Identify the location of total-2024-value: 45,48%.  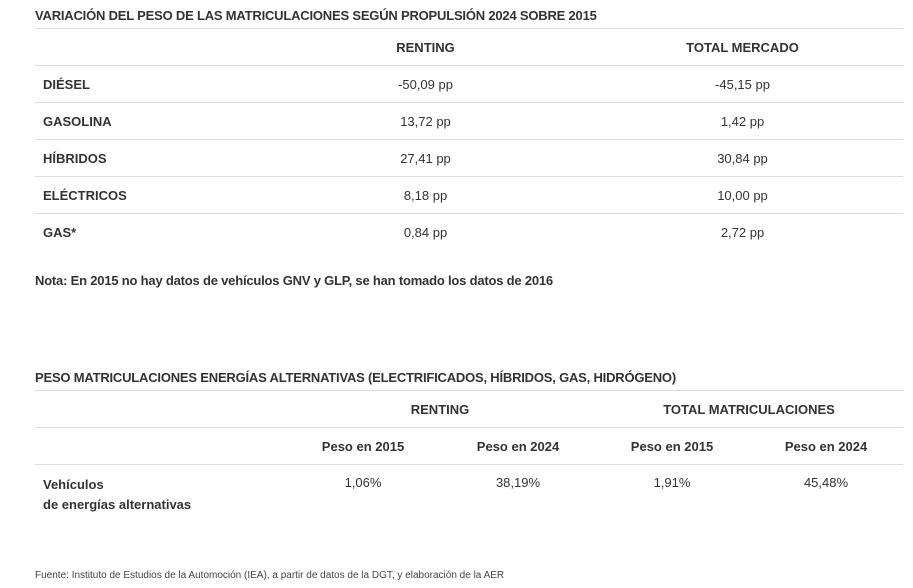
(826, 482).